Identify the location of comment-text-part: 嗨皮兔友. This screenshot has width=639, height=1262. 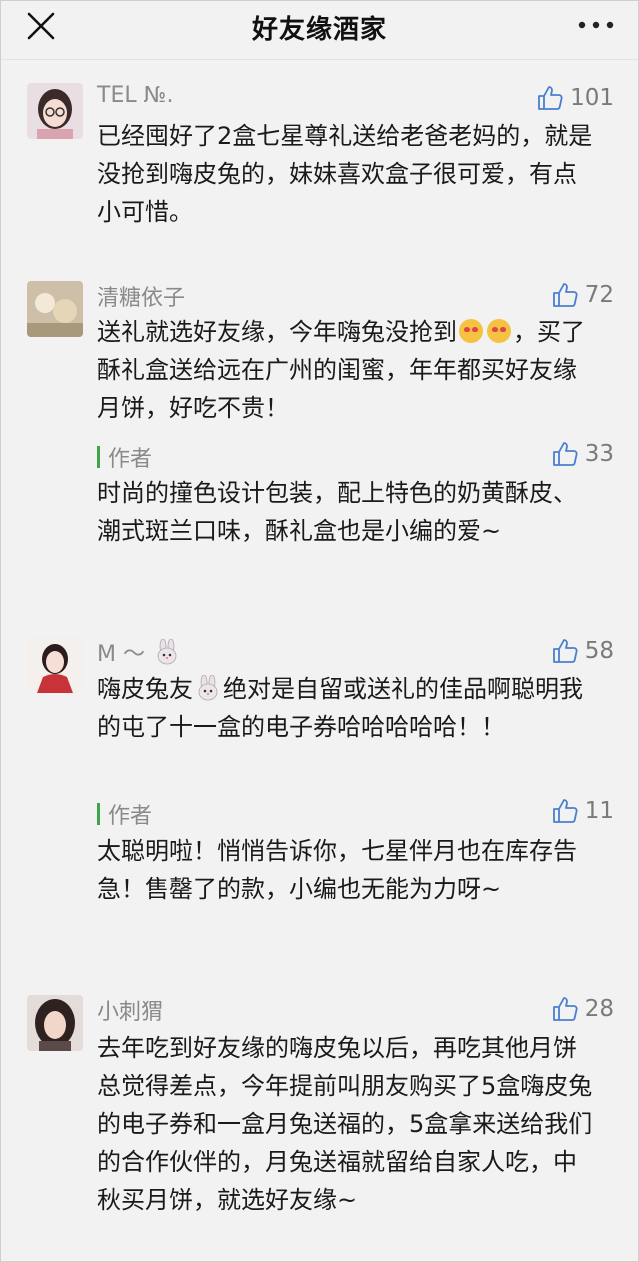
(145, 689).